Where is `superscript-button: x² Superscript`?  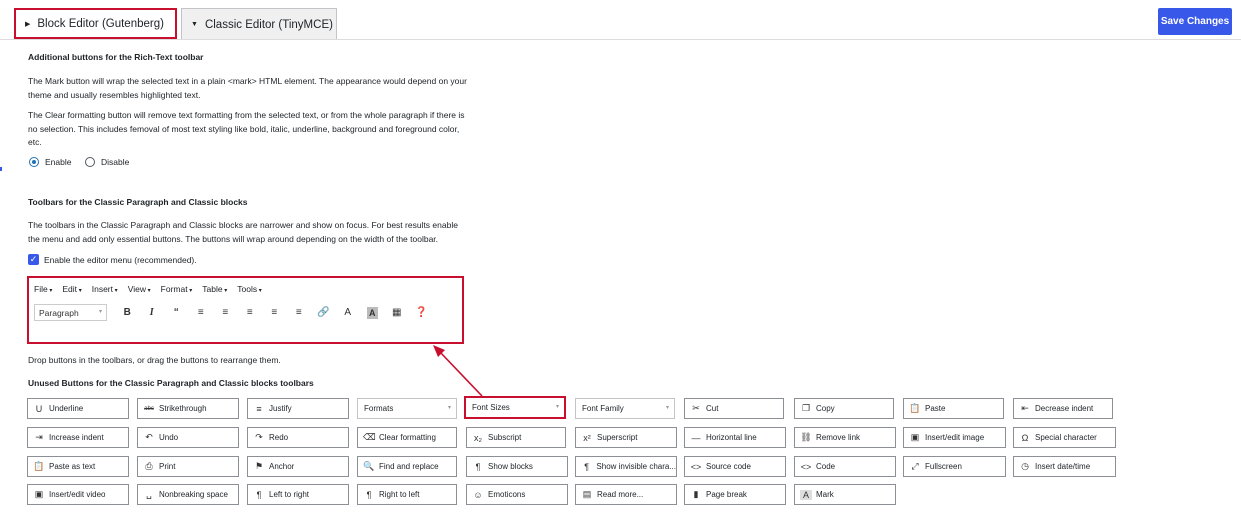 superscript-button: x² Superscript is located at coordinates (626, 437).